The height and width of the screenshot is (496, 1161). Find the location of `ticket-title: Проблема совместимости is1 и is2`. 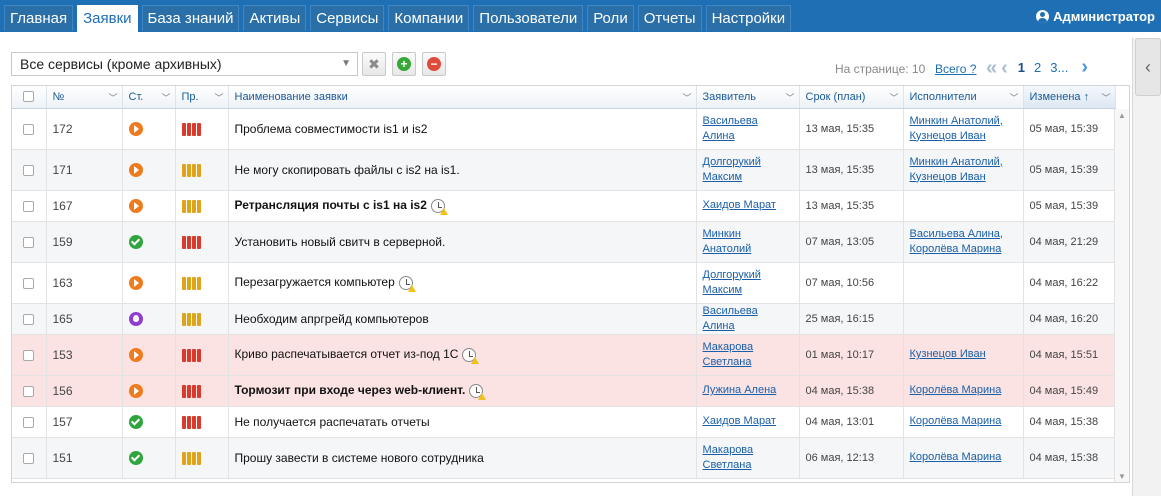

ticket-title: Проблема совместимости is1 и is2 is located at coordinates (331, 129).